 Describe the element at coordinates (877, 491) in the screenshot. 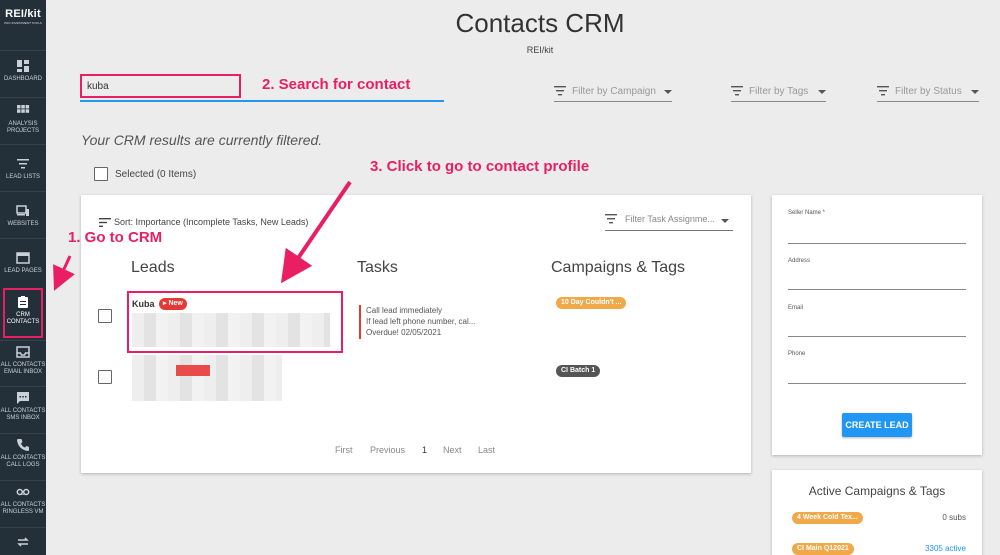

I see `active-campaigns-title: Active Campaigns & Tags` at that location.